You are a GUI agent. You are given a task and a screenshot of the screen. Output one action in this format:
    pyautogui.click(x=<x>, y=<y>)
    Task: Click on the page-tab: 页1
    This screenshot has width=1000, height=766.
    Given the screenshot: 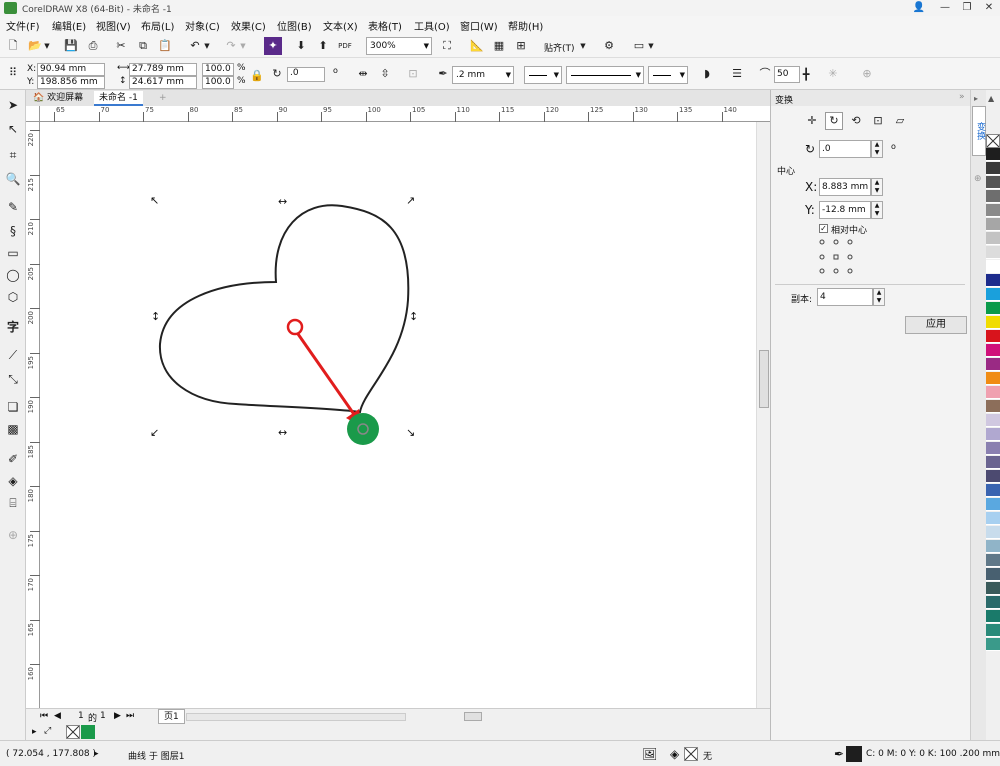 What is the action you would take?
    pyautogui.click(x=171, y=716)
    